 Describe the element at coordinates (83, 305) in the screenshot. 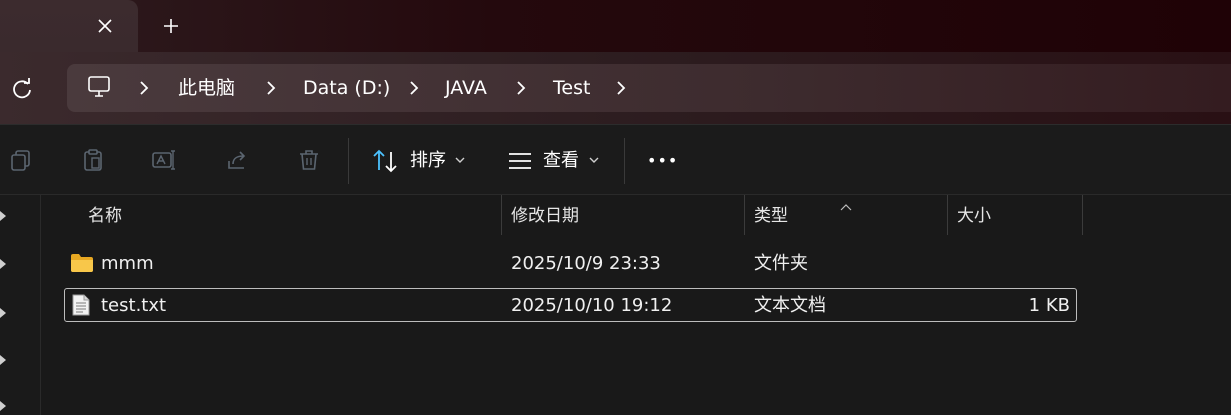

I see `text-file-icon` at that location.